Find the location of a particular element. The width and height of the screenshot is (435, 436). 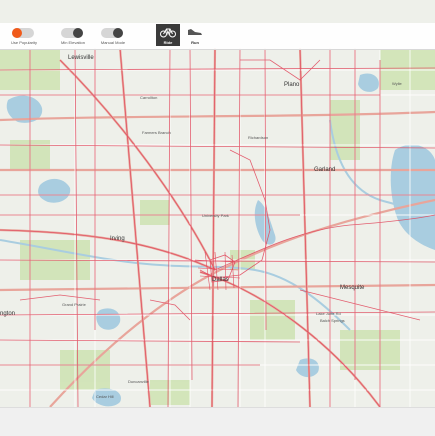

manual-mode-label: Manual Mode is located at coordinates (113, 42).